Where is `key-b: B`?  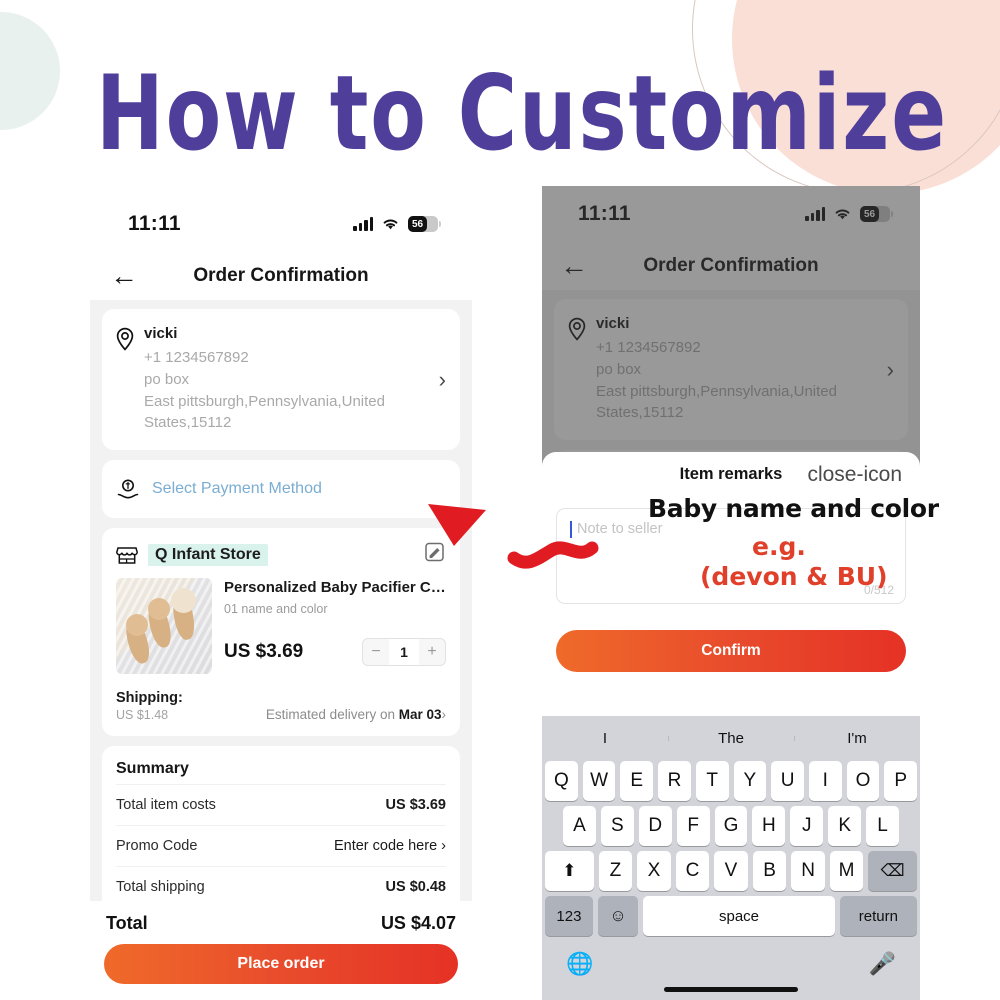
key-b: B is located at coordinates (769, 871).